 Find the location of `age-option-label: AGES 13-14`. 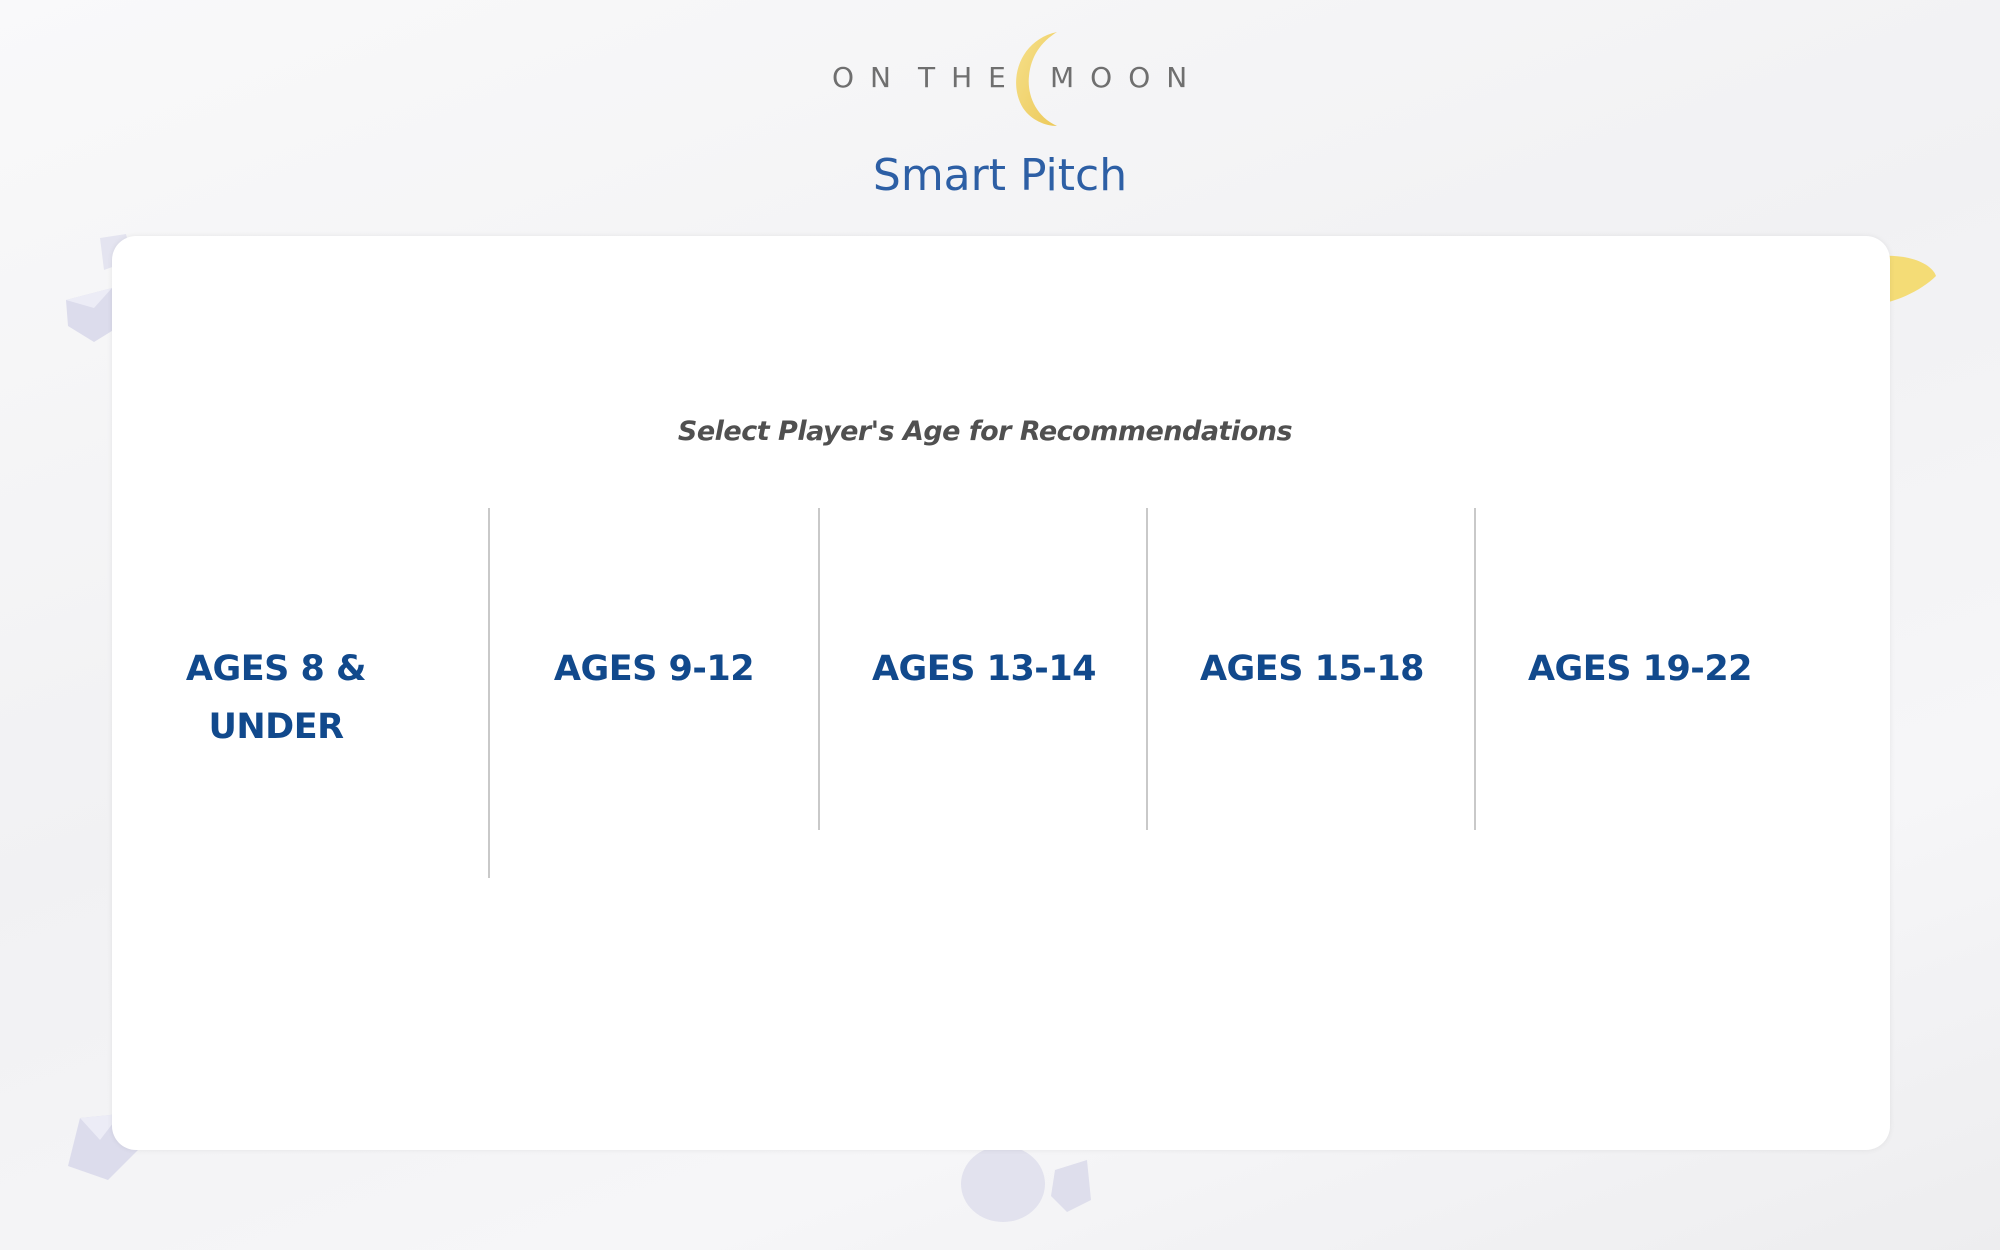

age-option-label: AGES 13-14 is located at coordinates (984, 669).